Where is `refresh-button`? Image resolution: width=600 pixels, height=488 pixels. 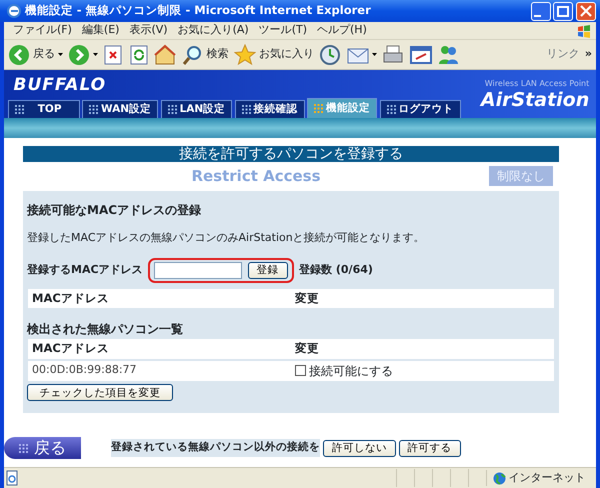 refresh-button is located at coordinates (138, 55).